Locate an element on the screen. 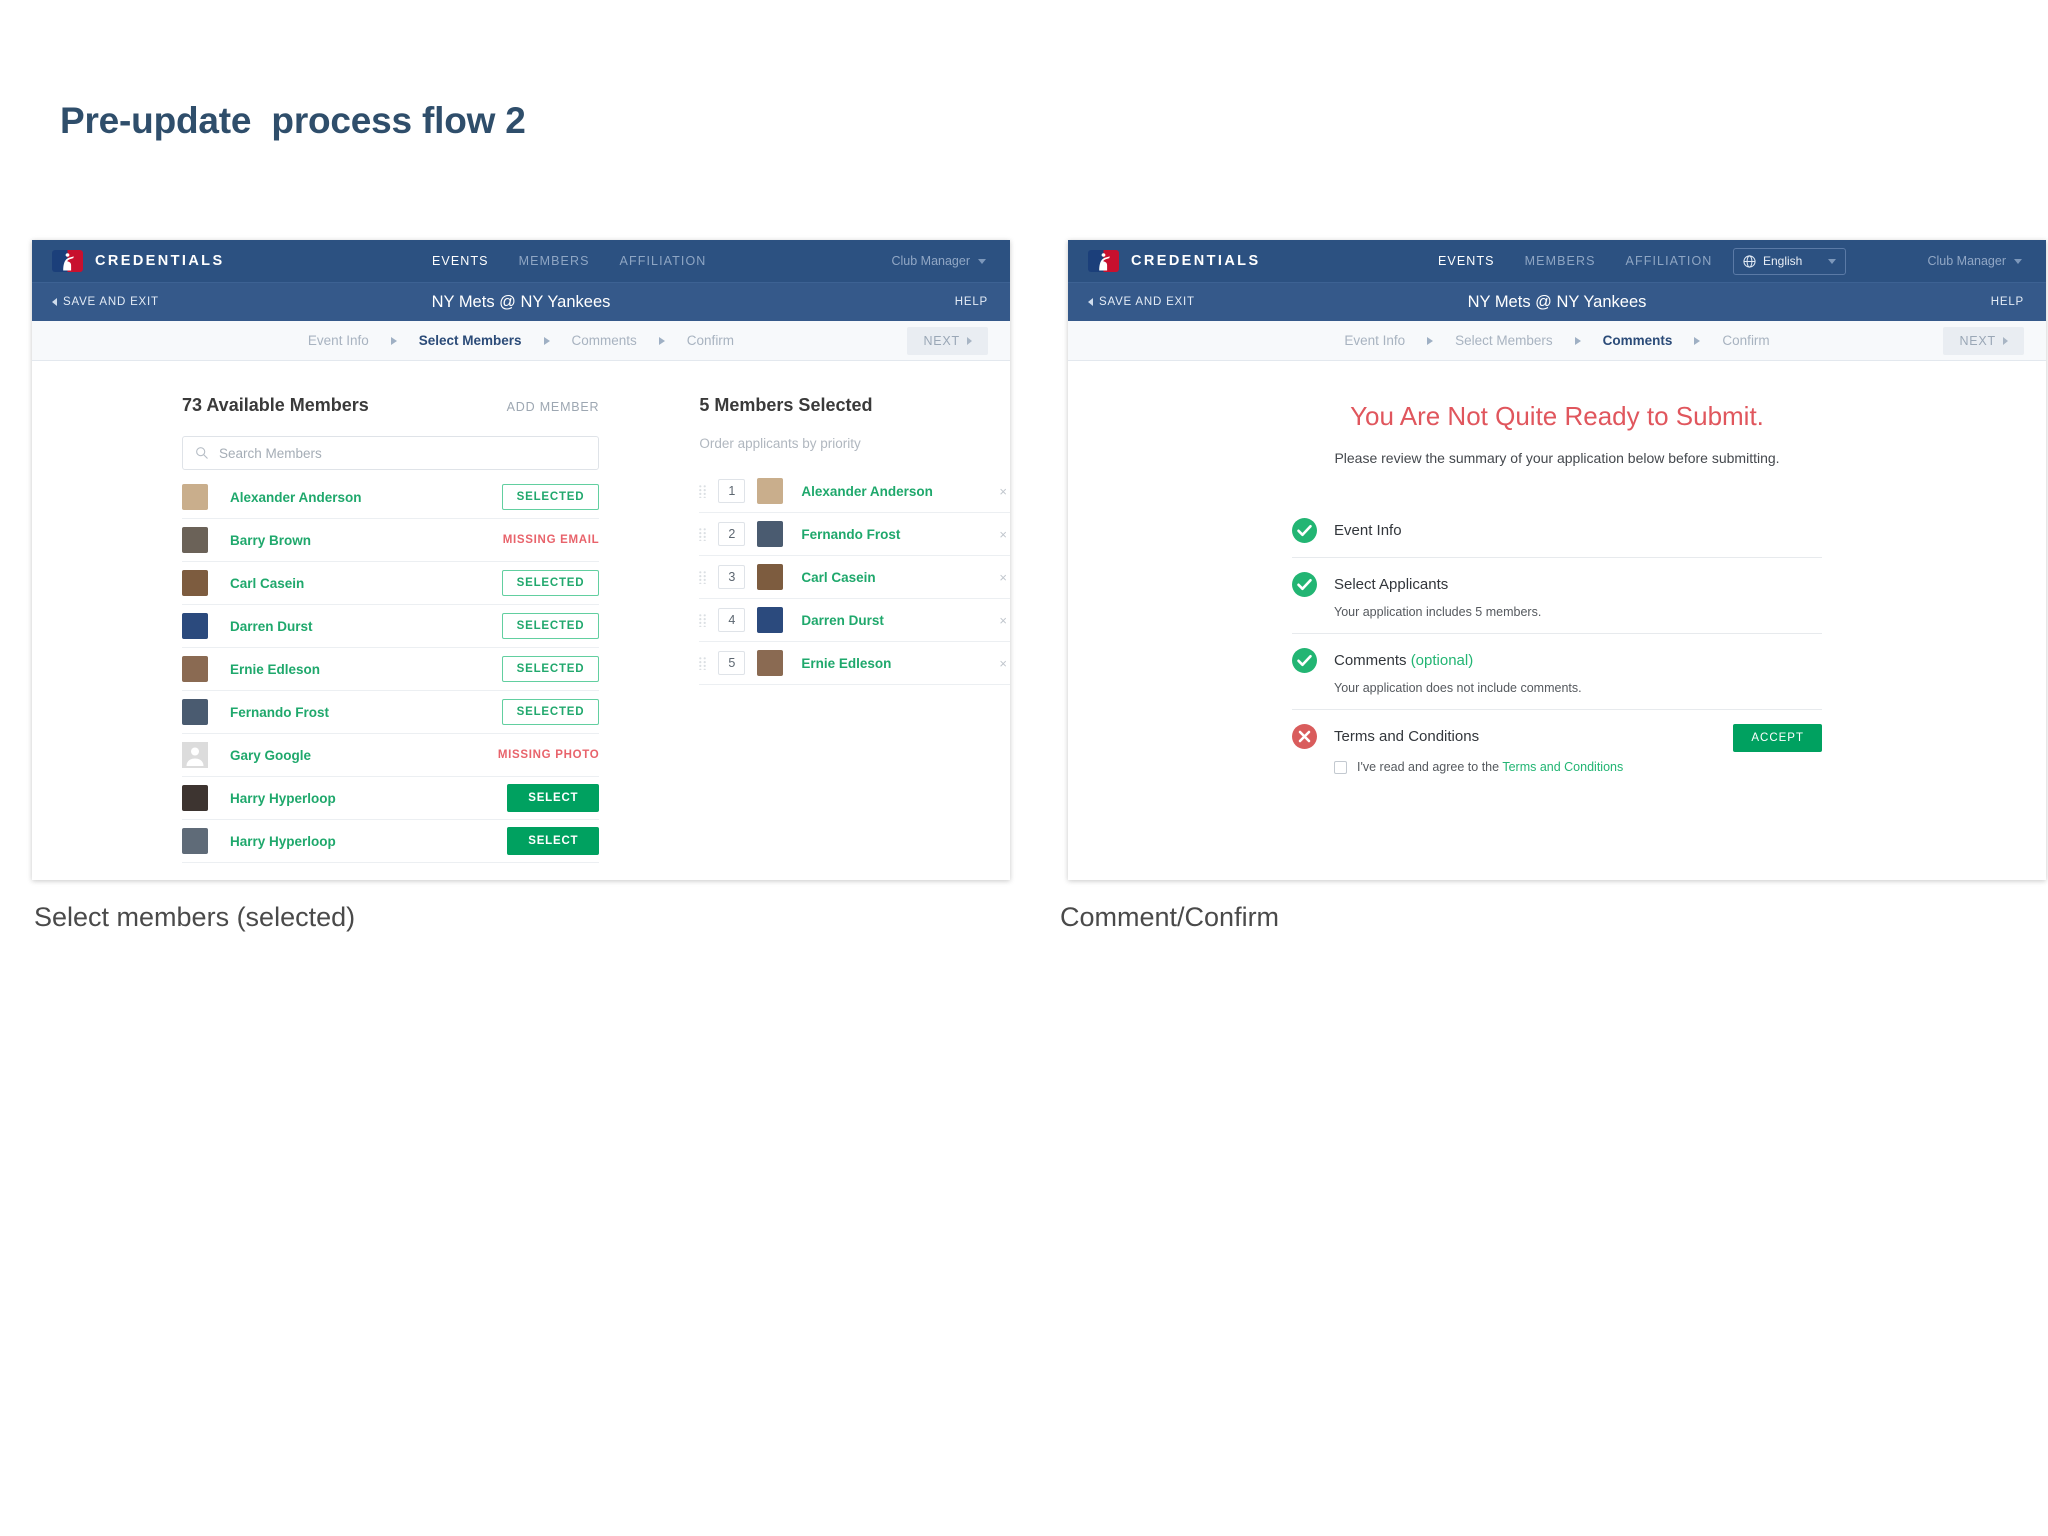  brand-logo-left: CREDENTIALS is located at coordinates (138, 261).